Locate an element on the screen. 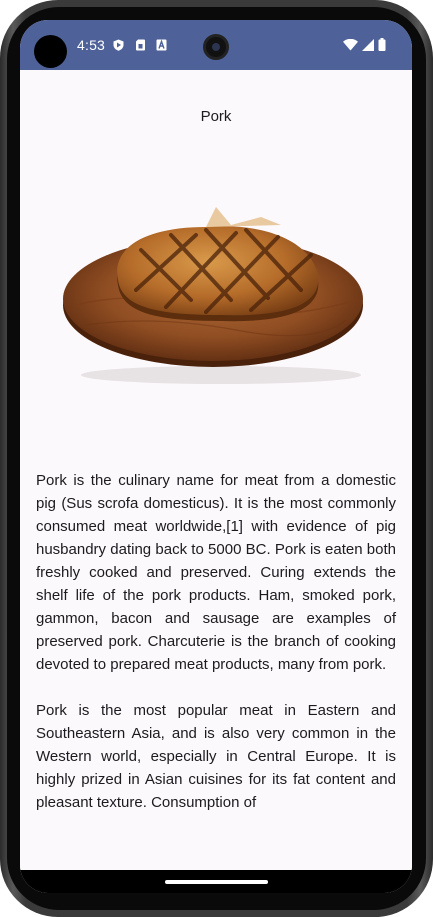 The width and height of the screenshot is (433, 917). front-camera is located at coordinates (216, 47).